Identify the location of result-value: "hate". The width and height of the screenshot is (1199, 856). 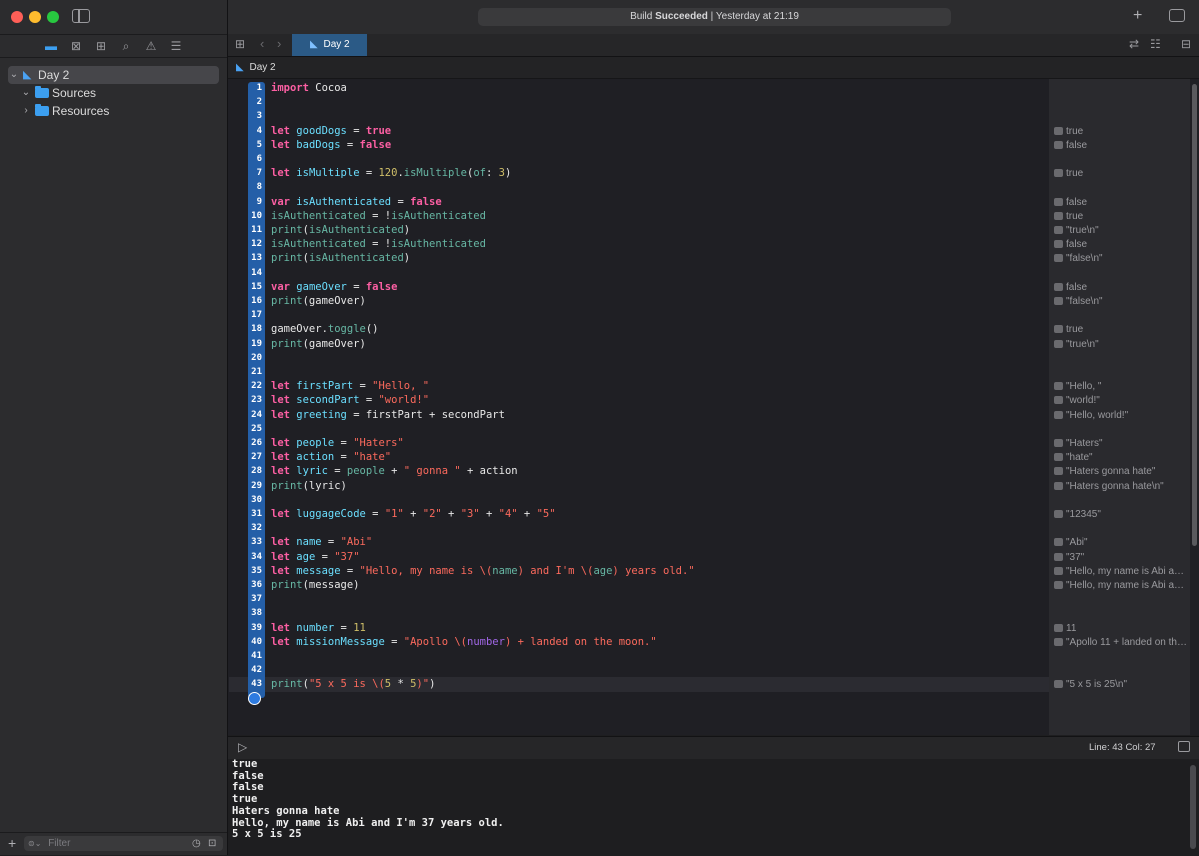
(1121, 457).